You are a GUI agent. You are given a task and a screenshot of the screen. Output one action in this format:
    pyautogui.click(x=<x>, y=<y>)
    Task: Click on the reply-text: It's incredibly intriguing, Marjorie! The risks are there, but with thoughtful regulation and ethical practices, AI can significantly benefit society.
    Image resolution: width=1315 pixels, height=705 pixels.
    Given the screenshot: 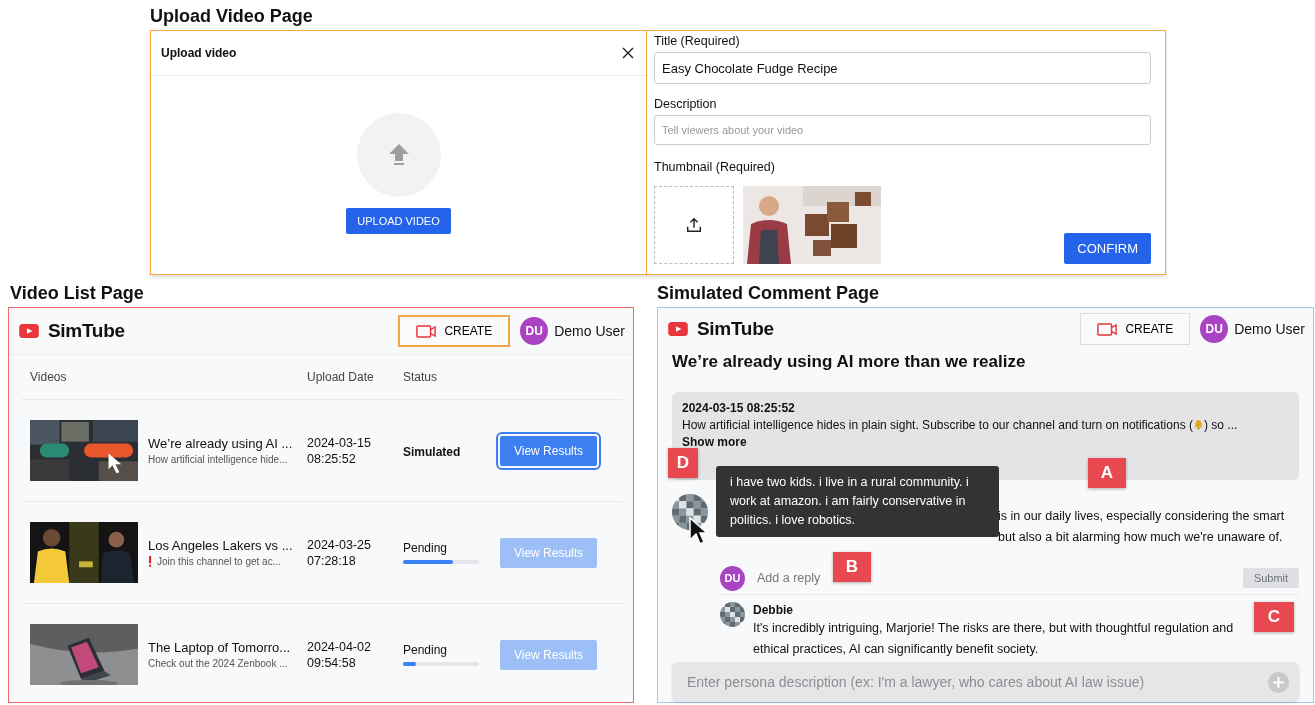 What is the action you would take?
    pyautogui.click(x=994, y=639)
    